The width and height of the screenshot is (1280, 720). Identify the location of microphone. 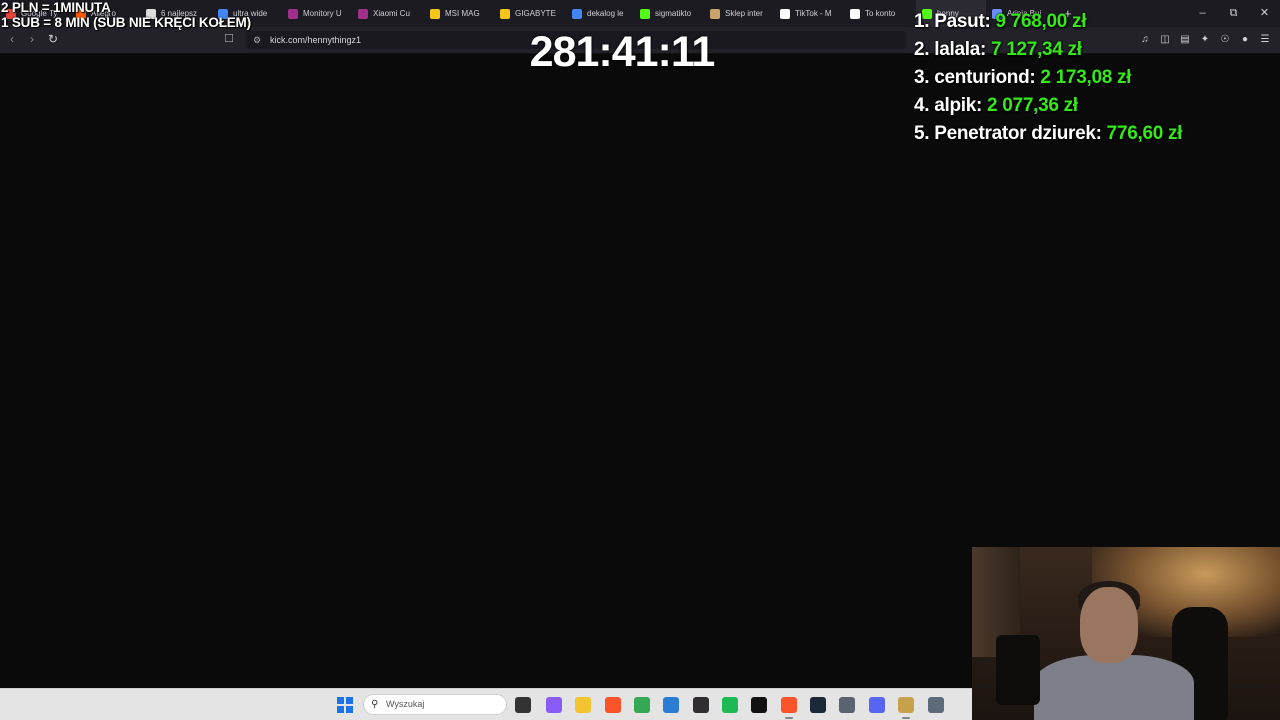
(1018, 670).